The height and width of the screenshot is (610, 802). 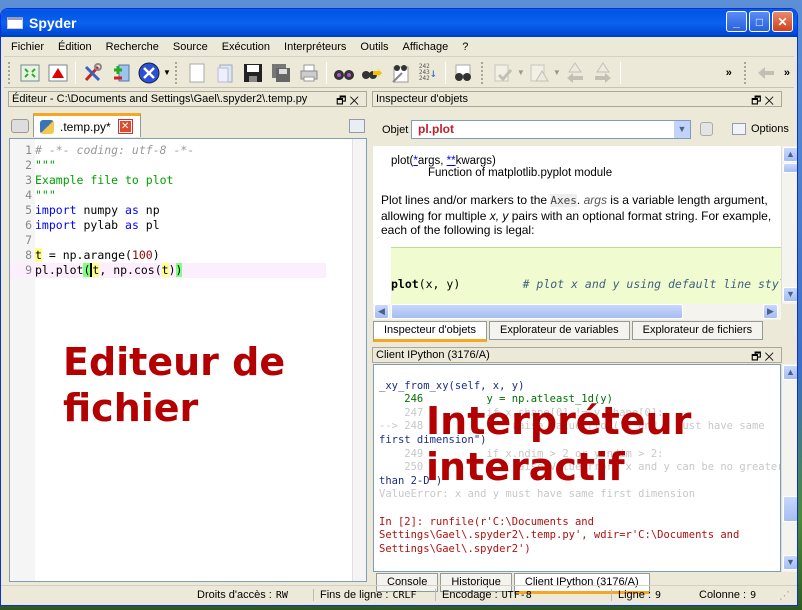 What do you see at coordinates (374, 47) in the screenshot?
I see `menu-outils: Outils` at bounding box center [374, 47].